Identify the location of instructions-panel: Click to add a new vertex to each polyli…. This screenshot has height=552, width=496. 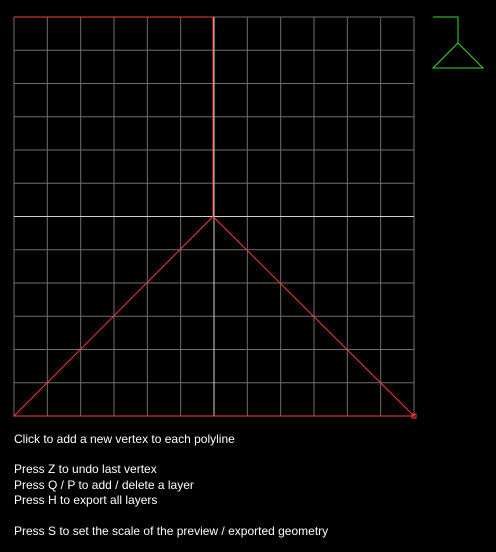
(171, 485).